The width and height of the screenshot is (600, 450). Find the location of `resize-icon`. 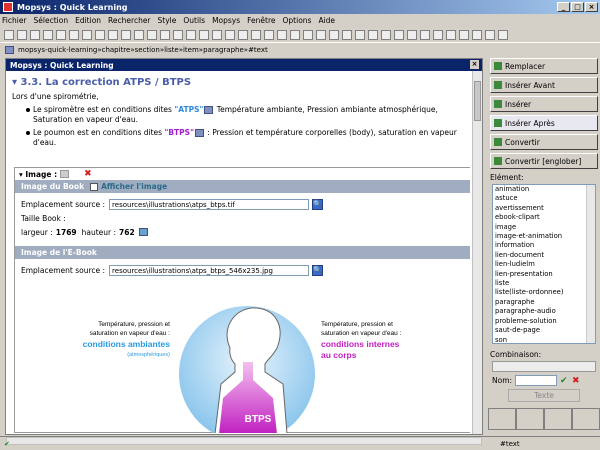

resize-icon is located at coordinates (143, 232).